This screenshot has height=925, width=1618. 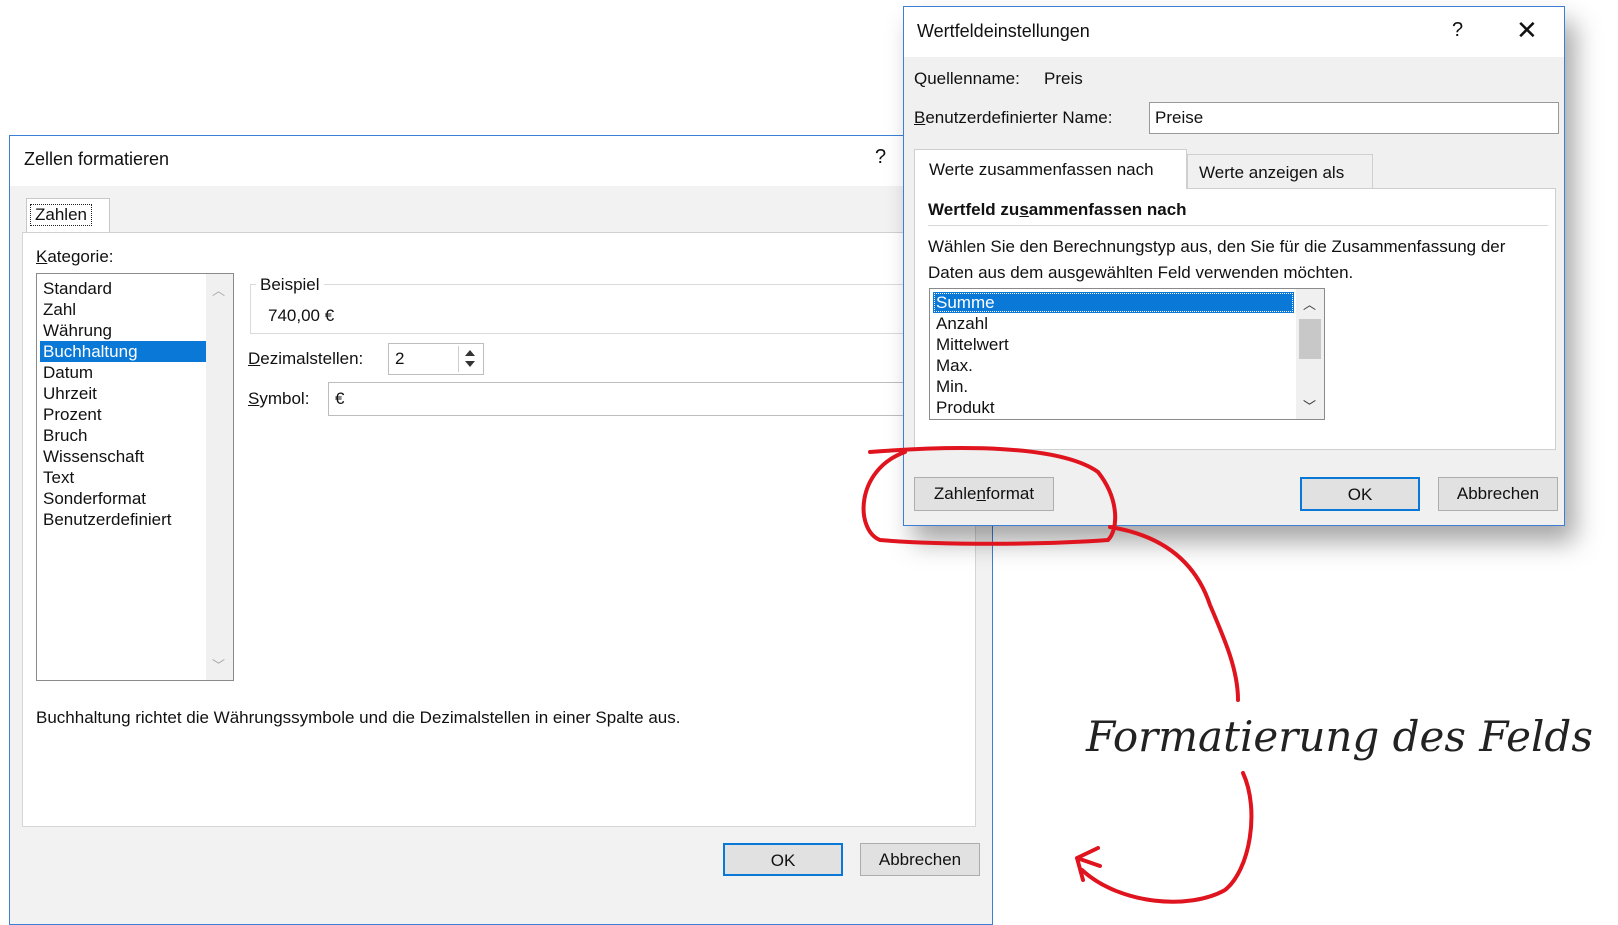 I want to click on kategorie-label: Kategorie:, so click(x=75, y=256).